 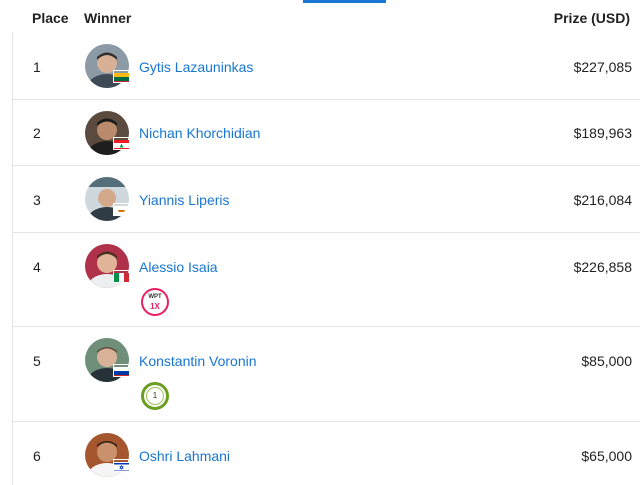 I want to click on place-cell: 3, so click(x=37, y=200).